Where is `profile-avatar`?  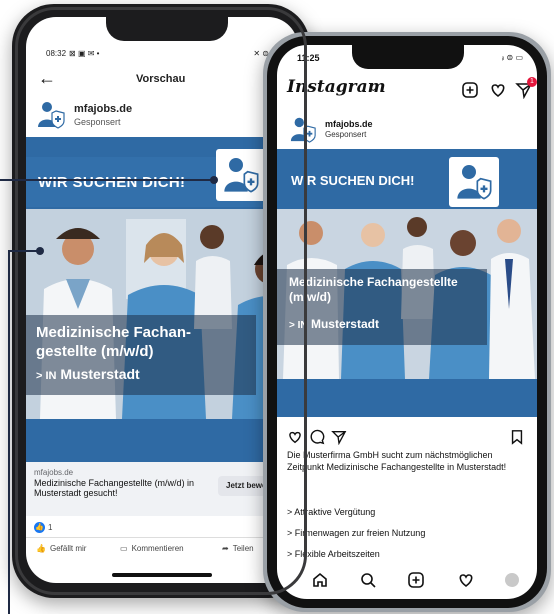 profile-avatar is located at coordinates (512, 580).